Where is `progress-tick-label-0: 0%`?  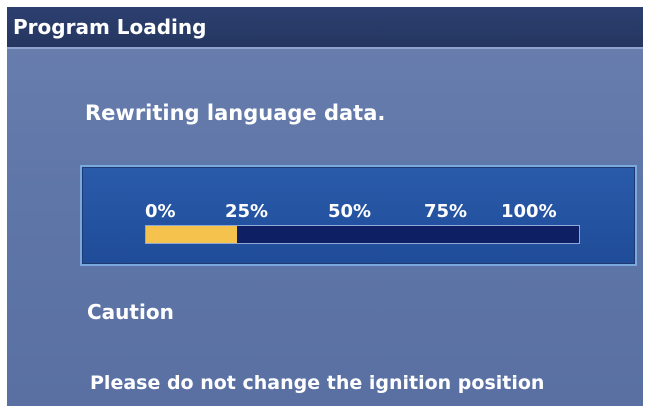
progress-tick-label-0: 0% is located at coordinates (160, 211).